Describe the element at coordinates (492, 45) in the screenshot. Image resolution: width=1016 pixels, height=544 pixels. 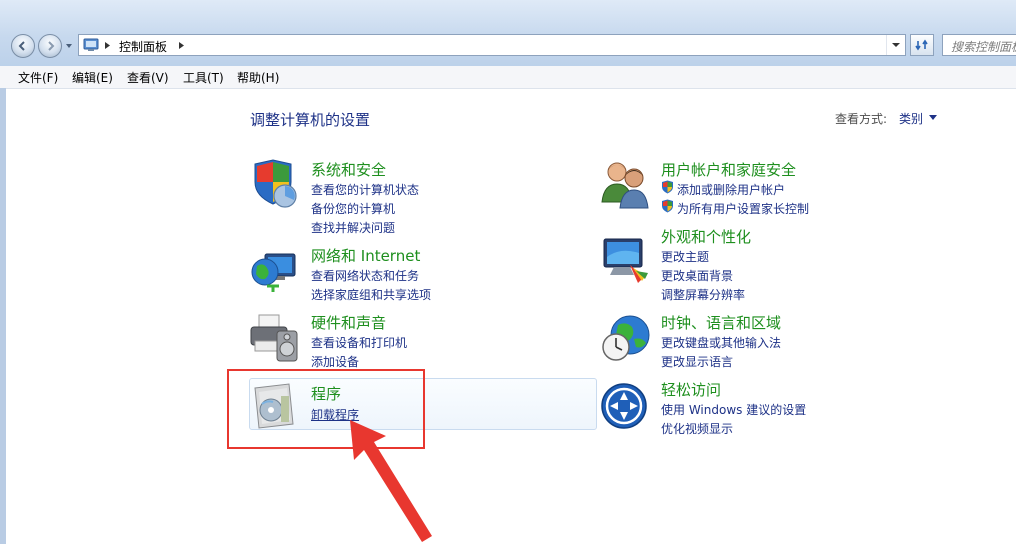
I see `address-bar: 控制面板` at that location.